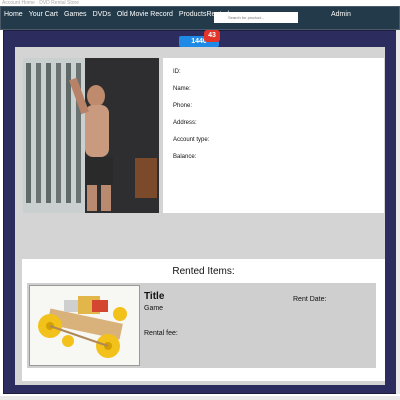 This screenshot has height=400, width=400. I want to click on notification-badge: 43, so click(212, 36).